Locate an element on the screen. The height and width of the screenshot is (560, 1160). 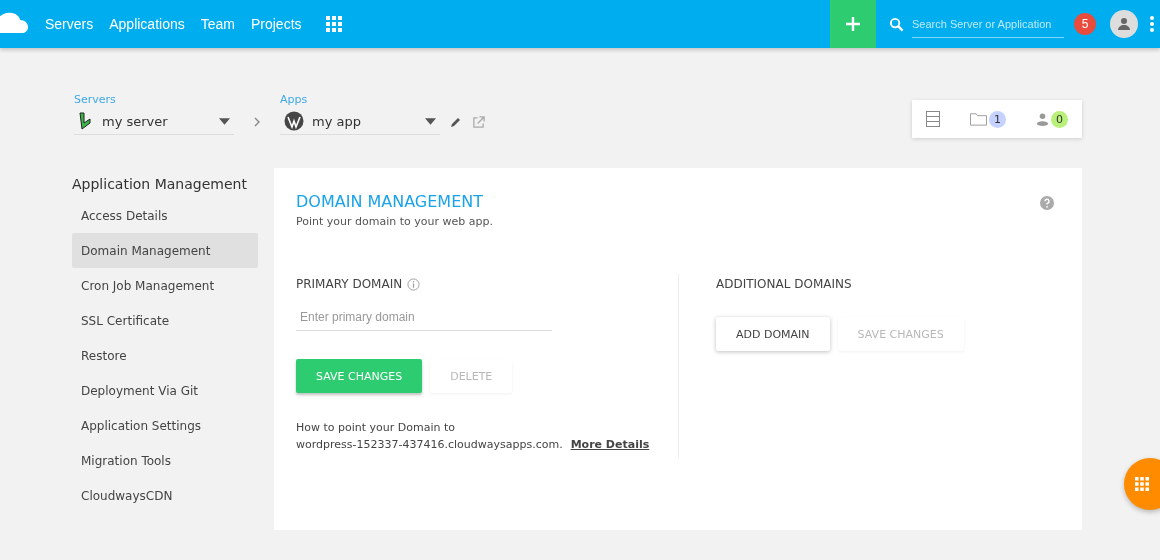
section-heading: PRIMARY DOMAIN is located at coordinates (349, 284).